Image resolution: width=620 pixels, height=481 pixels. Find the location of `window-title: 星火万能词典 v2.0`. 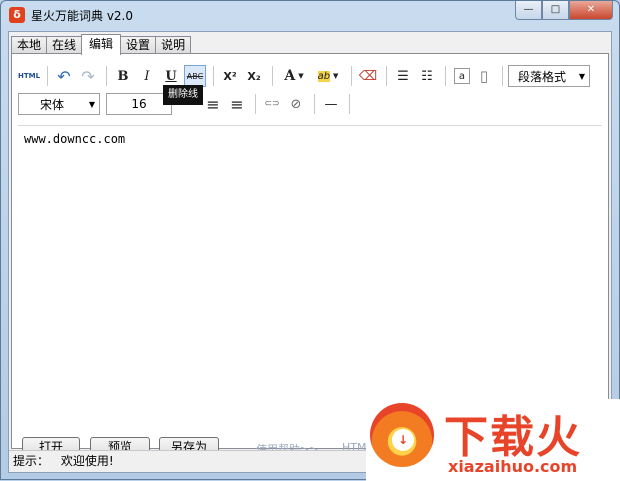

window-title: 星火万能词典 v2.0 is located at coordinates (82, 16).